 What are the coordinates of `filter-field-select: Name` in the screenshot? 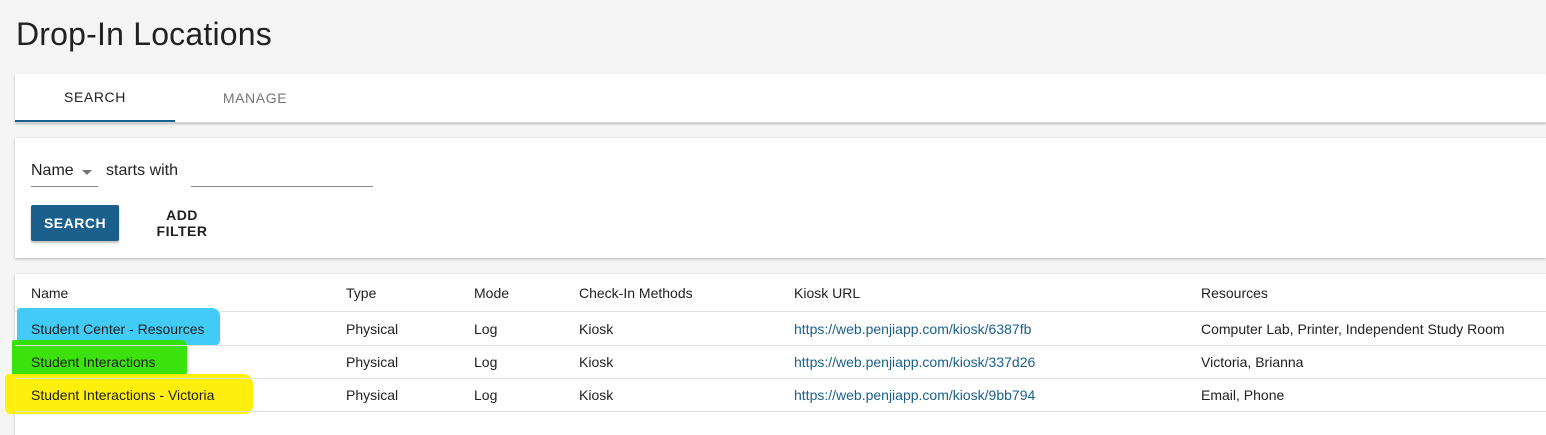 It's located at (64, 173).